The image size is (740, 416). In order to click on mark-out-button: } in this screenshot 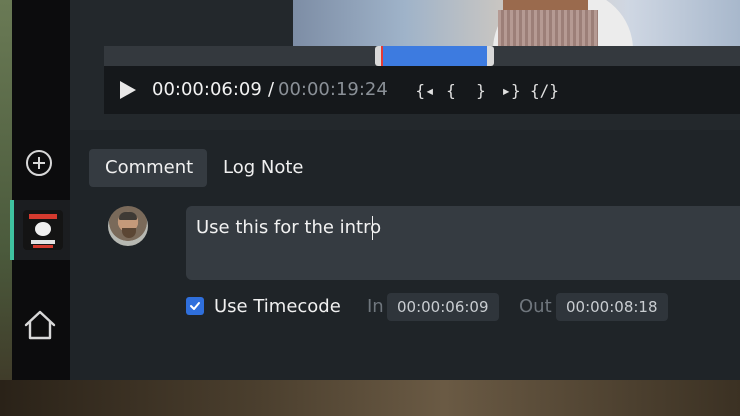, I will do `click(481, 91)`.